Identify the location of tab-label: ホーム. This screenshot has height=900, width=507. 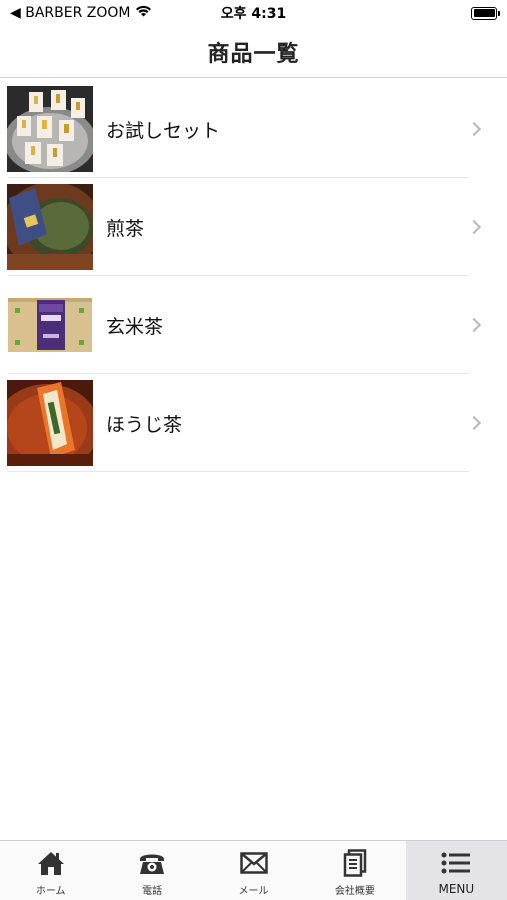
(50, 891).